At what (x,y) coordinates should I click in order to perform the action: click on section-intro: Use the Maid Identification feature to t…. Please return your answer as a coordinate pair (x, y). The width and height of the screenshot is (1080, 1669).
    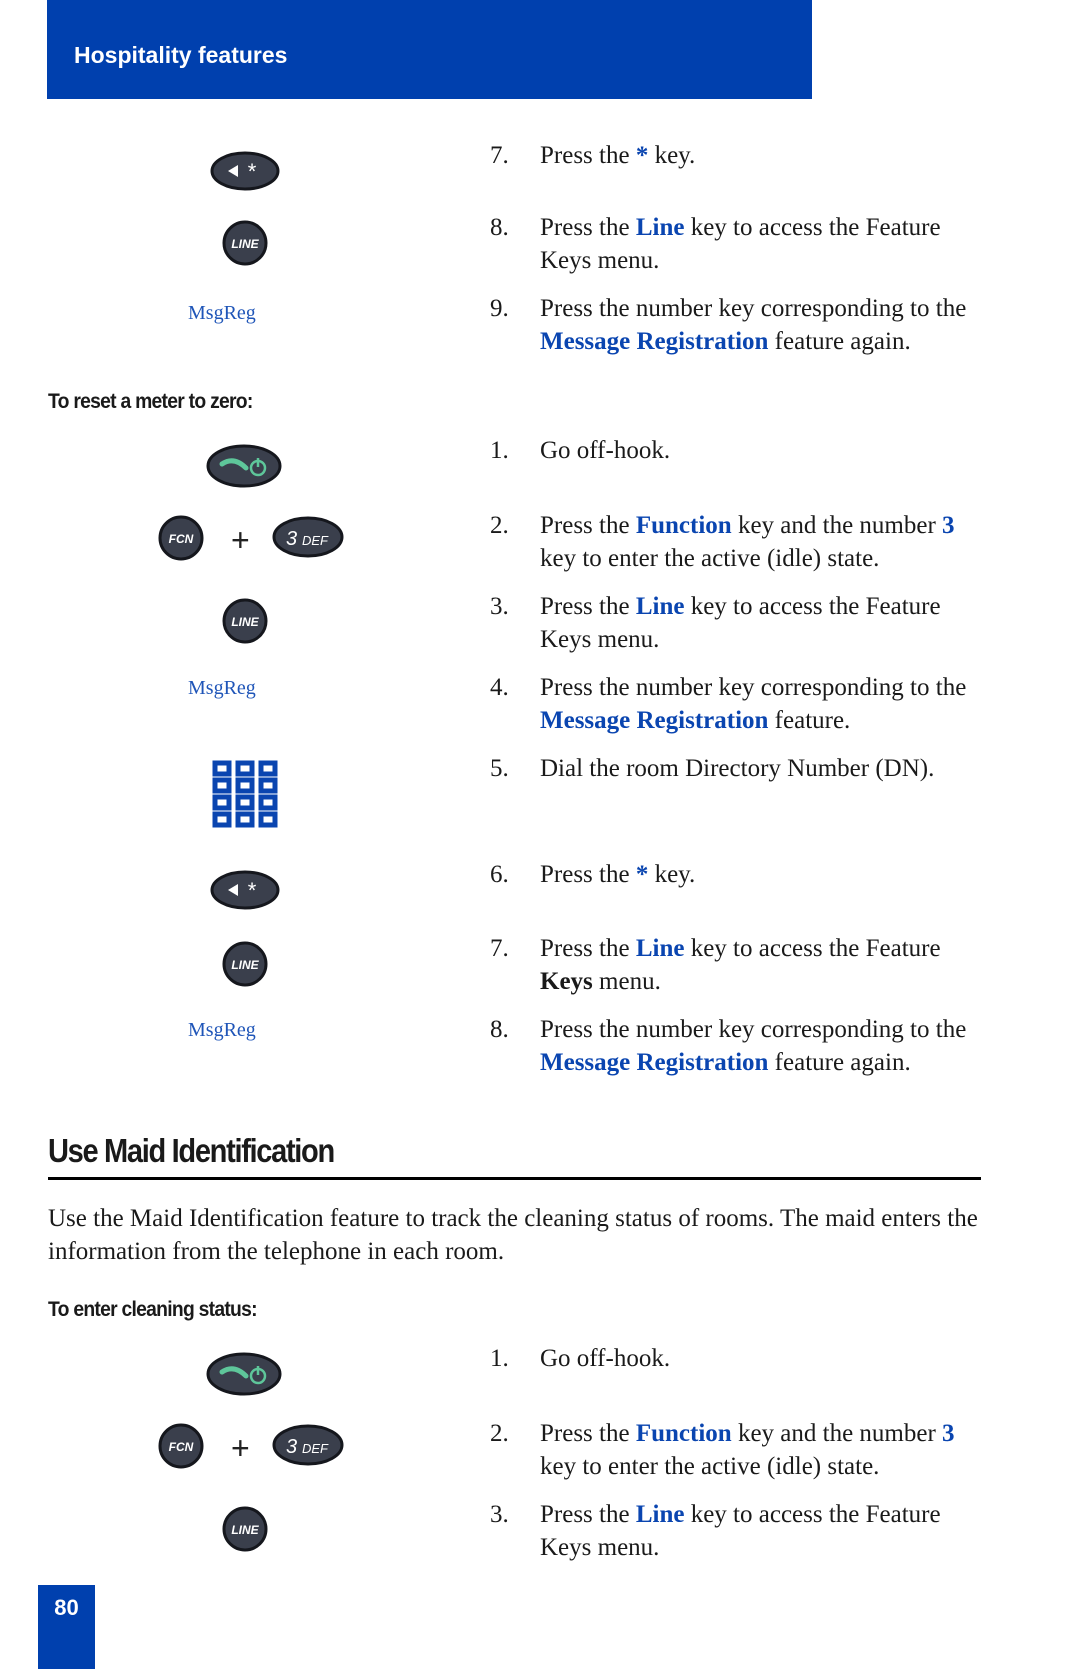
    Looking at the image, I should click on (513, 1235).